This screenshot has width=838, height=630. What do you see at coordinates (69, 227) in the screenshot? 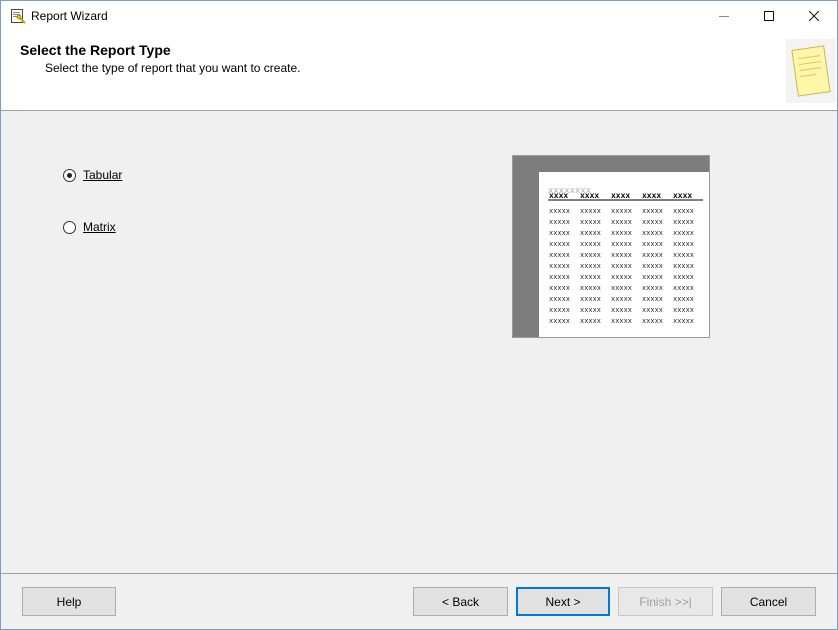
I see `radio-button-unselected` at bounding box center [69, 227].